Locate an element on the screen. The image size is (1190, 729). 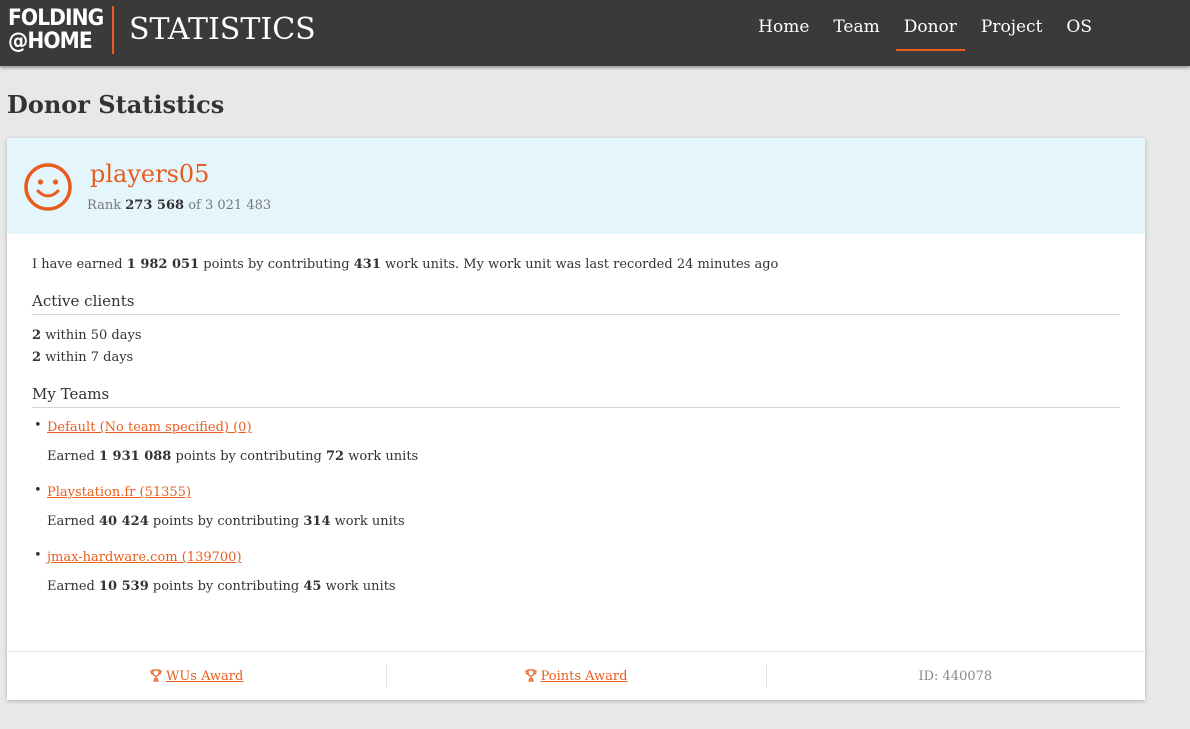
donor-card-header: players05 Rank 273 568 of 3 021 483 is located at coordinates (576, 186).